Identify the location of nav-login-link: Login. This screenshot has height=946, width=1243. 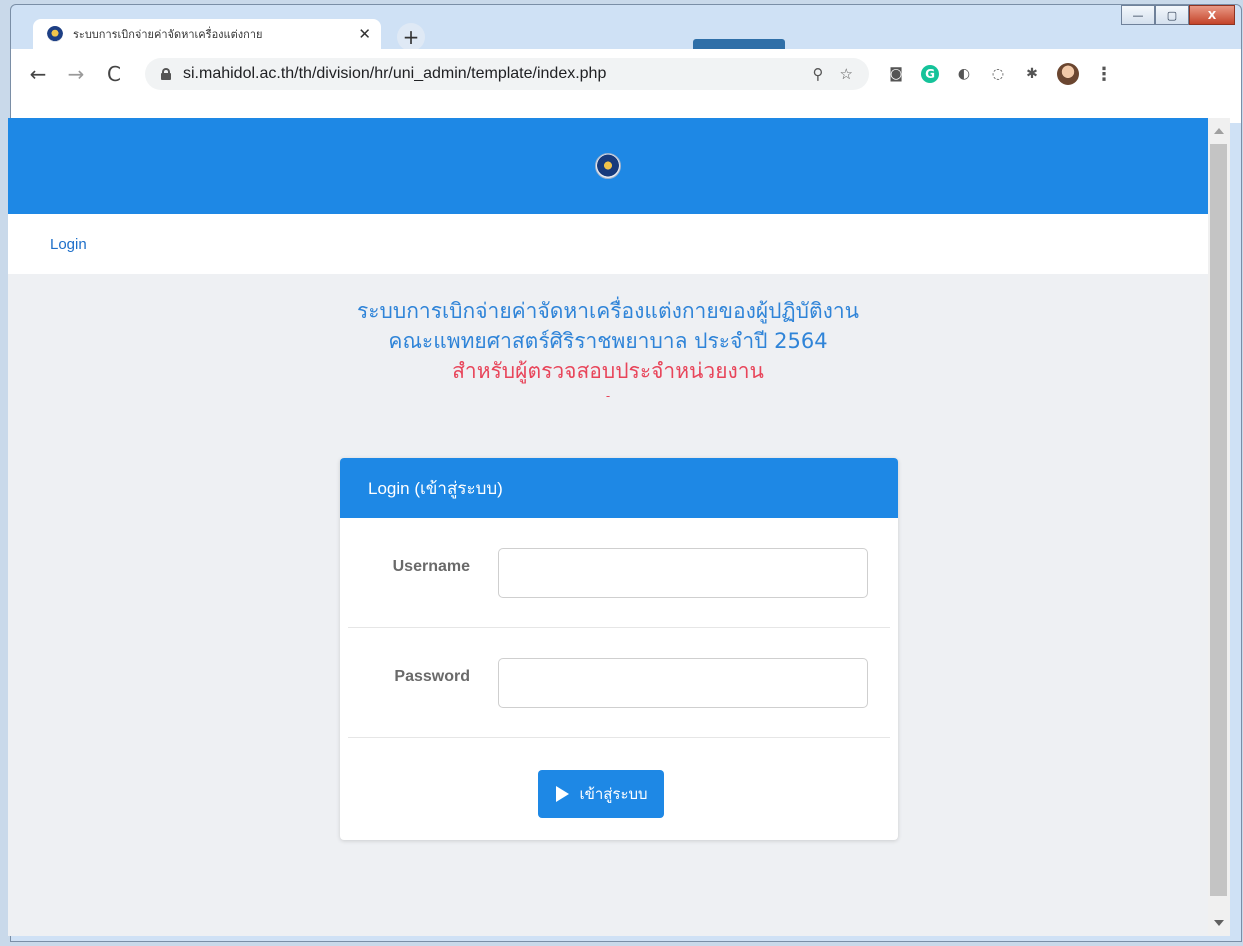
(68, 244).